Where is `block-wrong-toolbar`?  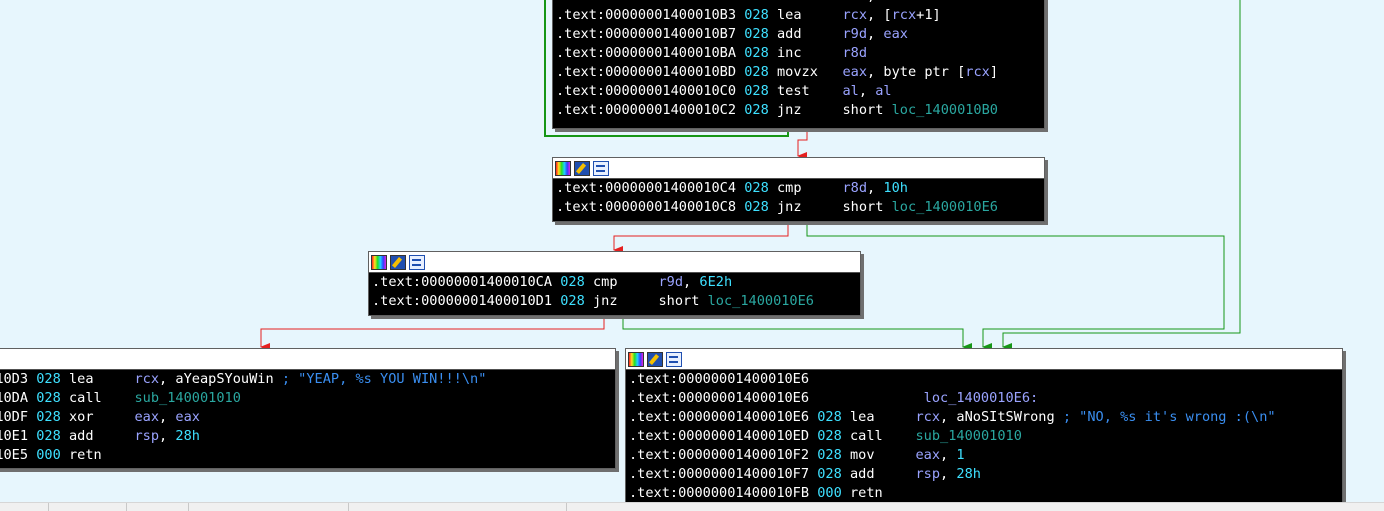
block-wrong-toolbar is located at coordinates (984, 359).